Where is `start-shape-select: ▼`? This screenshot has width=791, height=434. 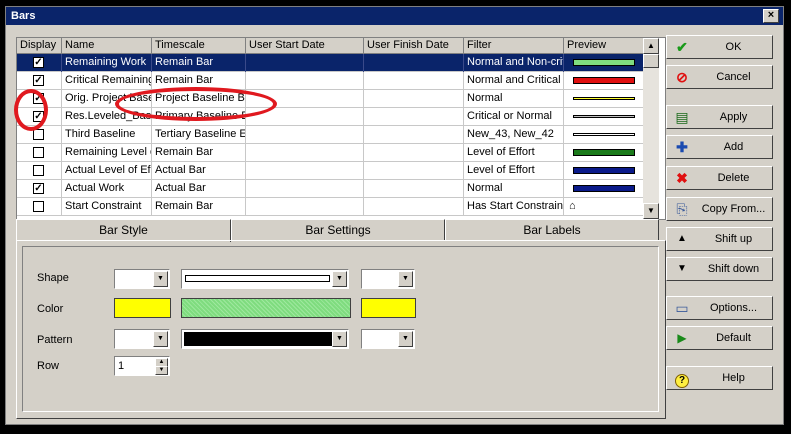
start-shape-select: ▼ is located at coordinates (142, 279).